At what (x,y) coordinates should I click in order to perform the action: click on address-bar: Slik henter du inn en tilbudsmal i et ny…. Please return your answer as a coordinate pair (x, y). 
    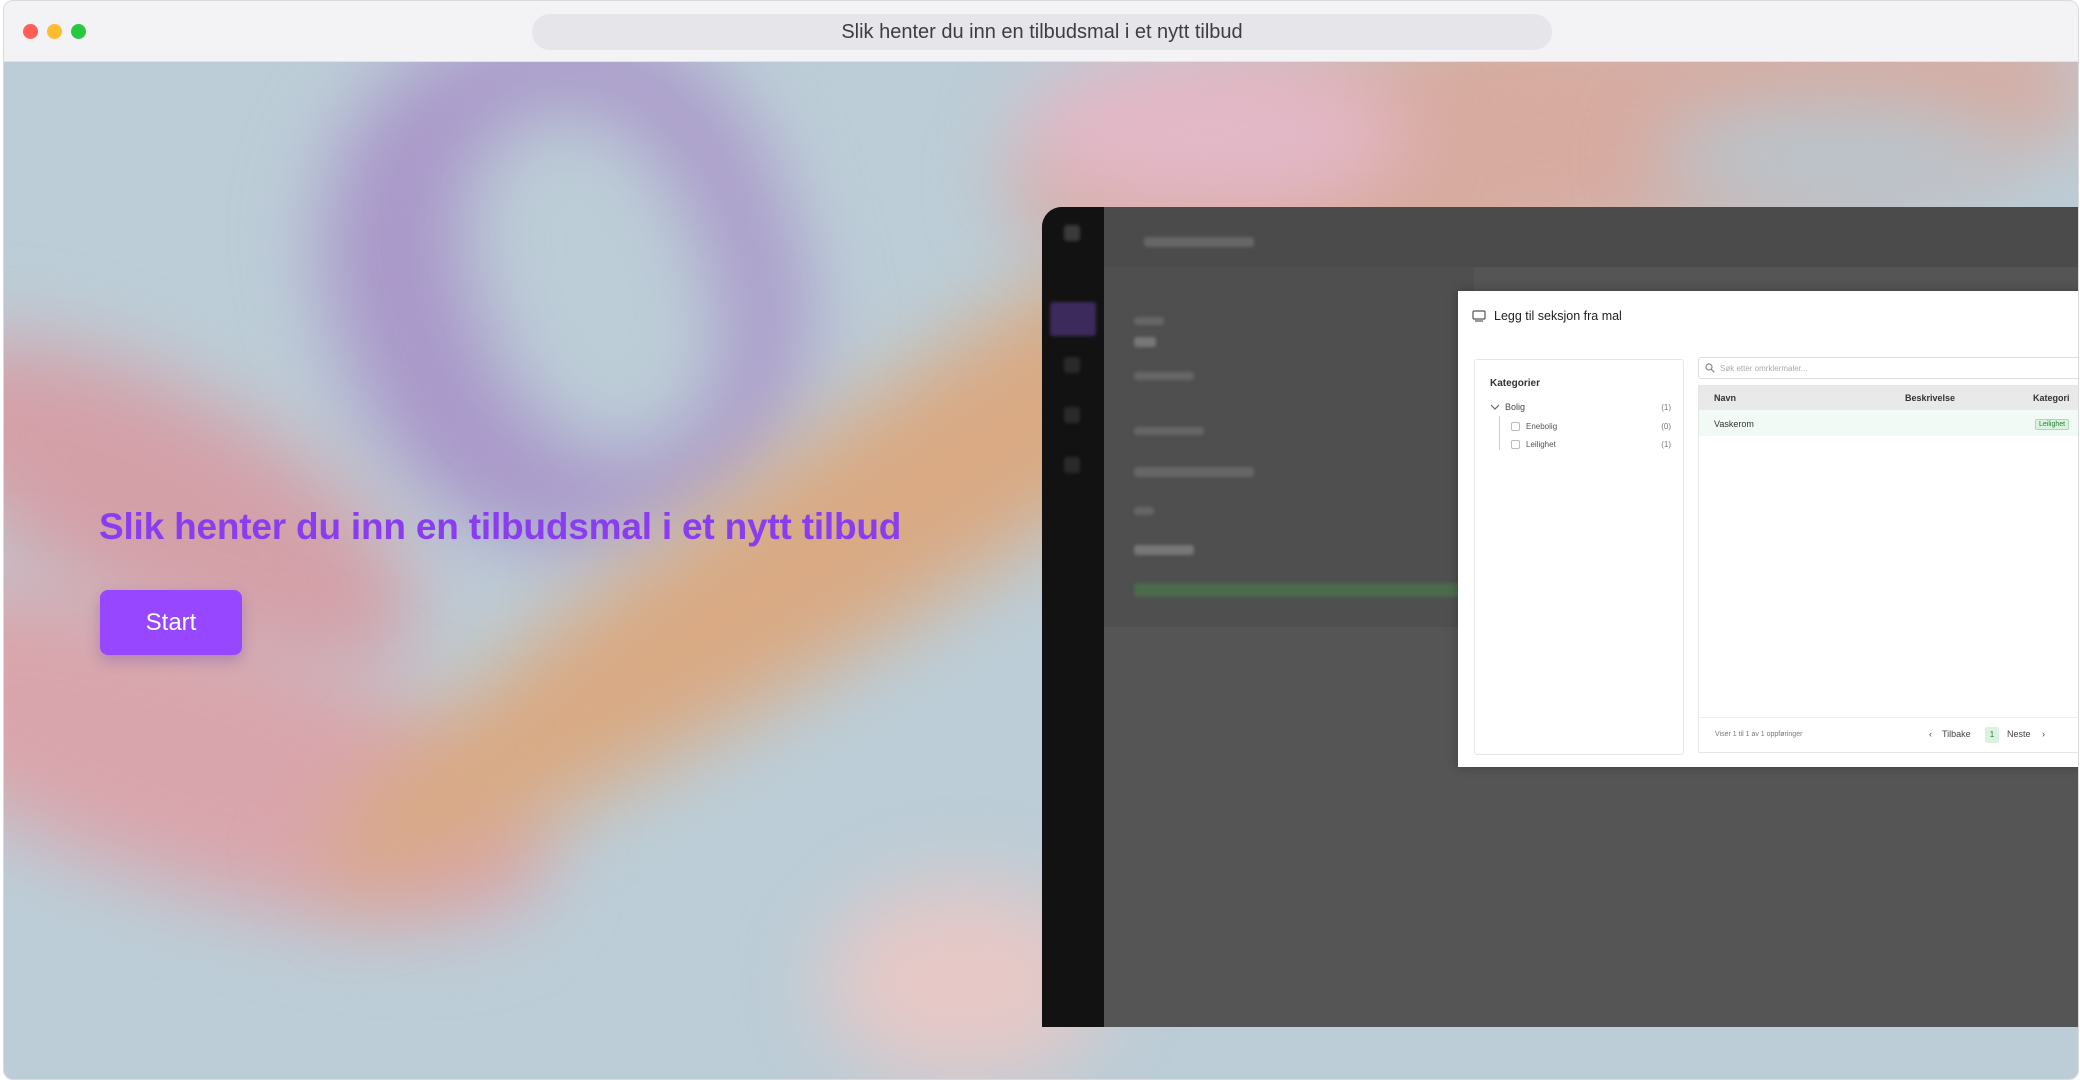
    Looking at the image, I should click on (1042, 32).